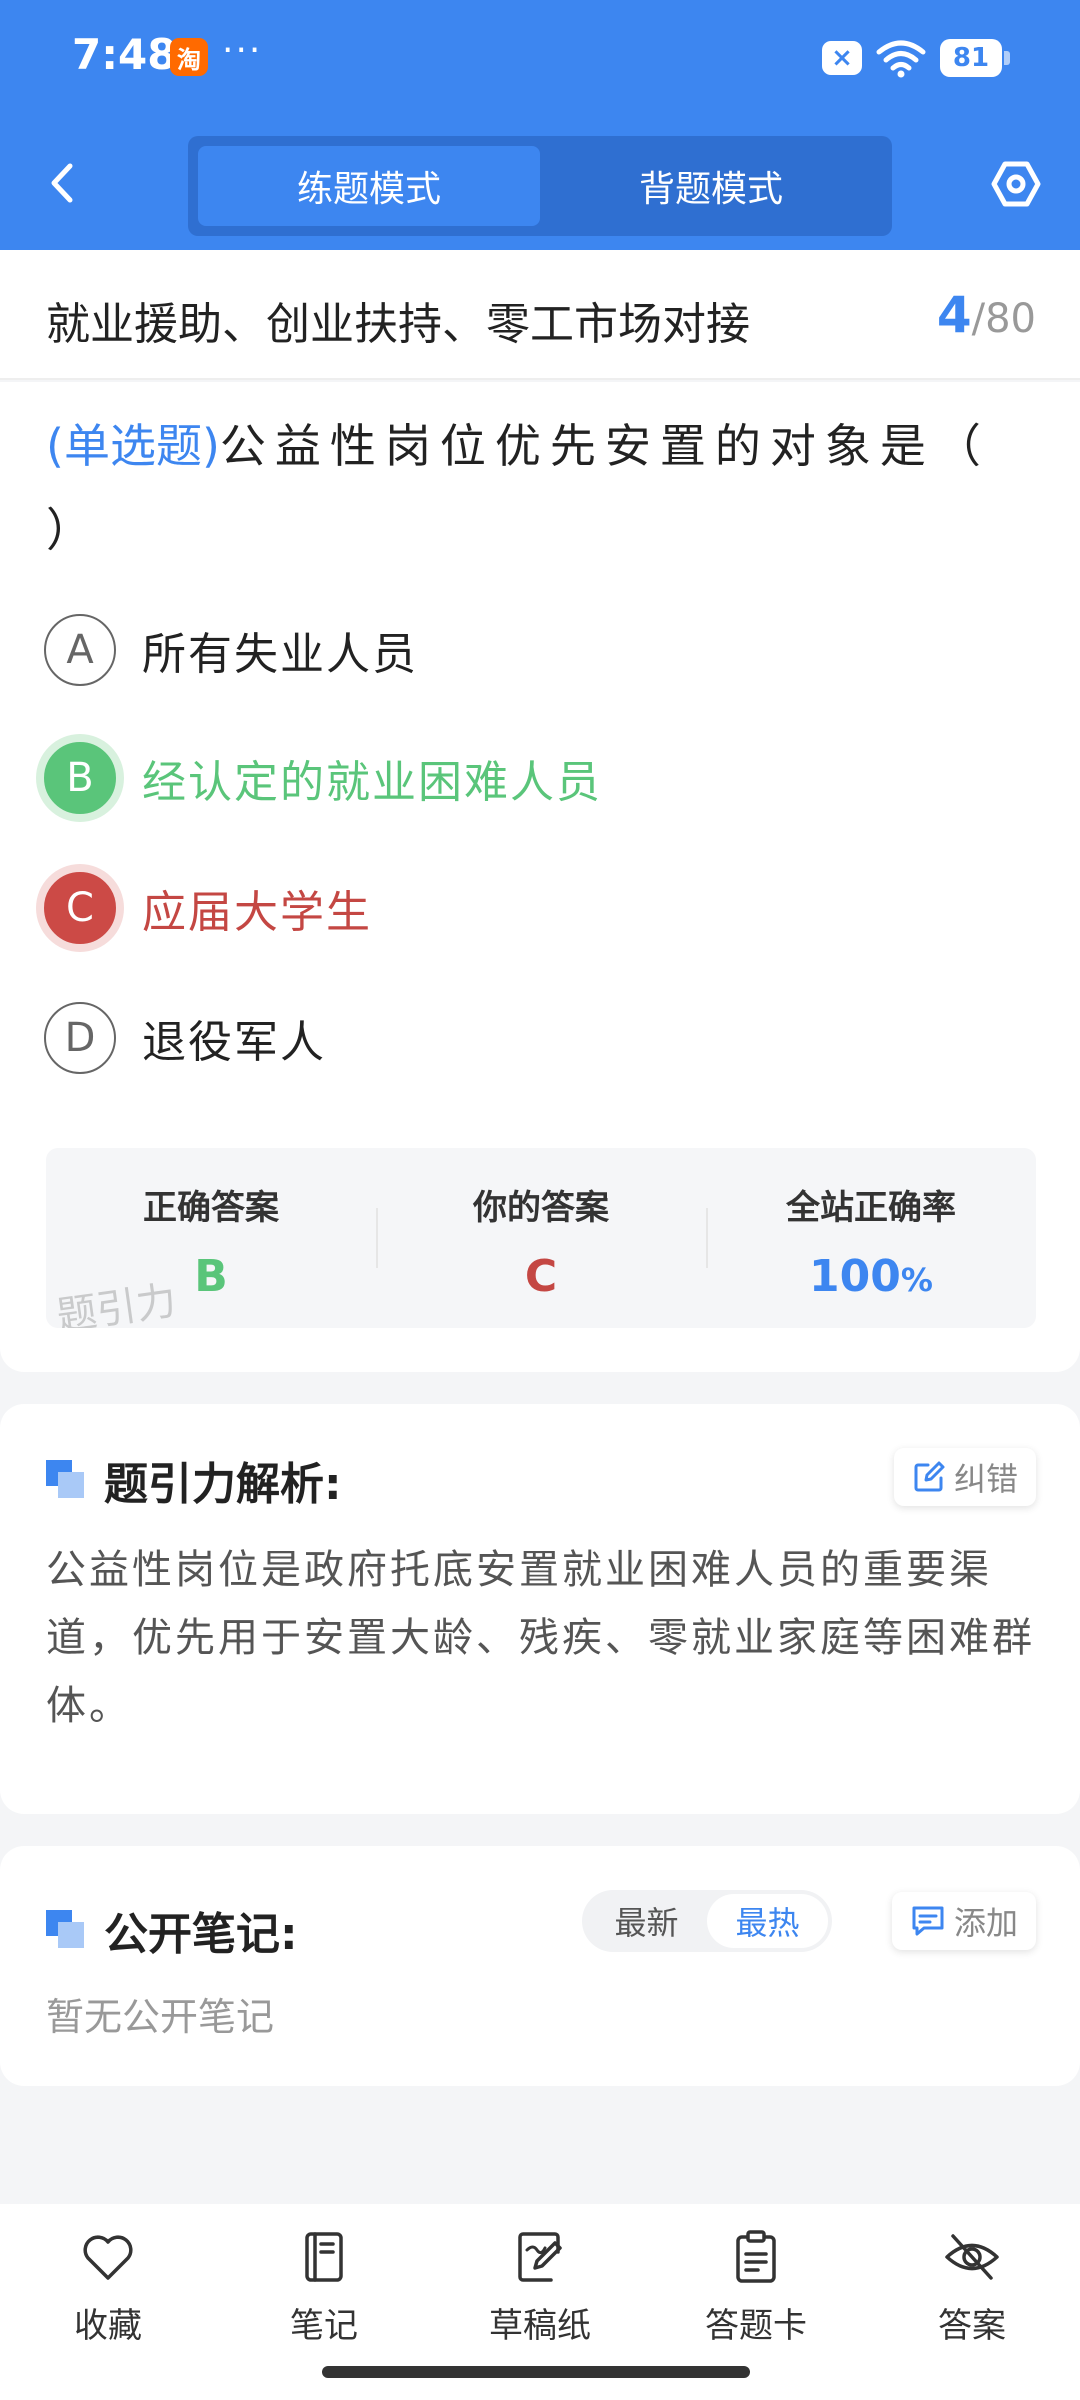 This screenshot has height=2400, width=1080. What do you see at coordinates (1010, 319) in the screenshot?
I see `total-questions: 80` at bounding box center [1010, 319].